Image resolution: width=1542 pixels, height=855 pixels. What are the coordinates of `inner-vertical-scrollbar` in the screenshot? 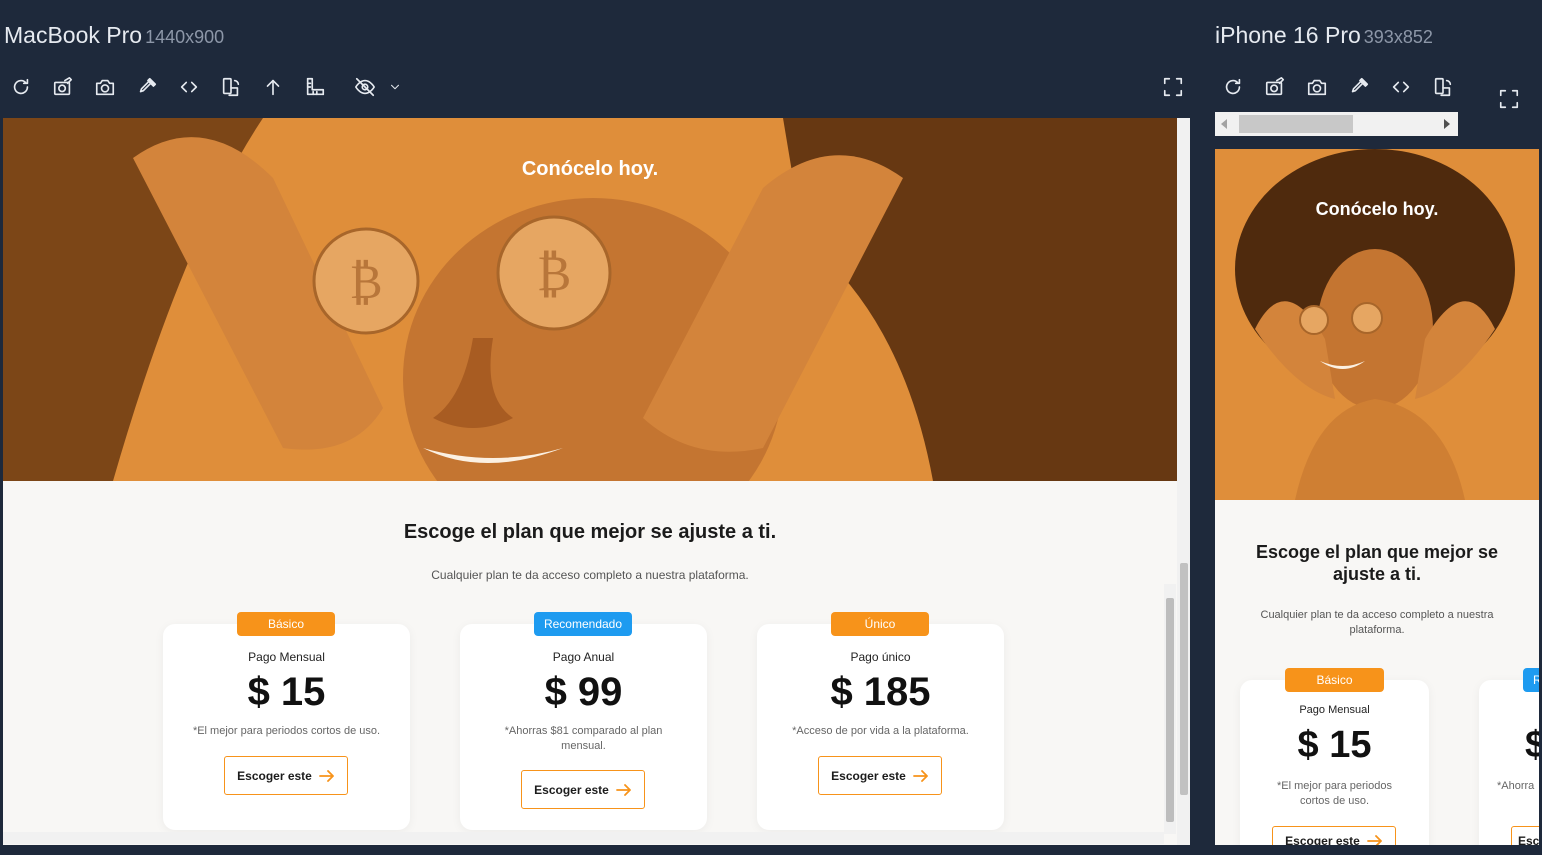 It's located at (1170, 709).